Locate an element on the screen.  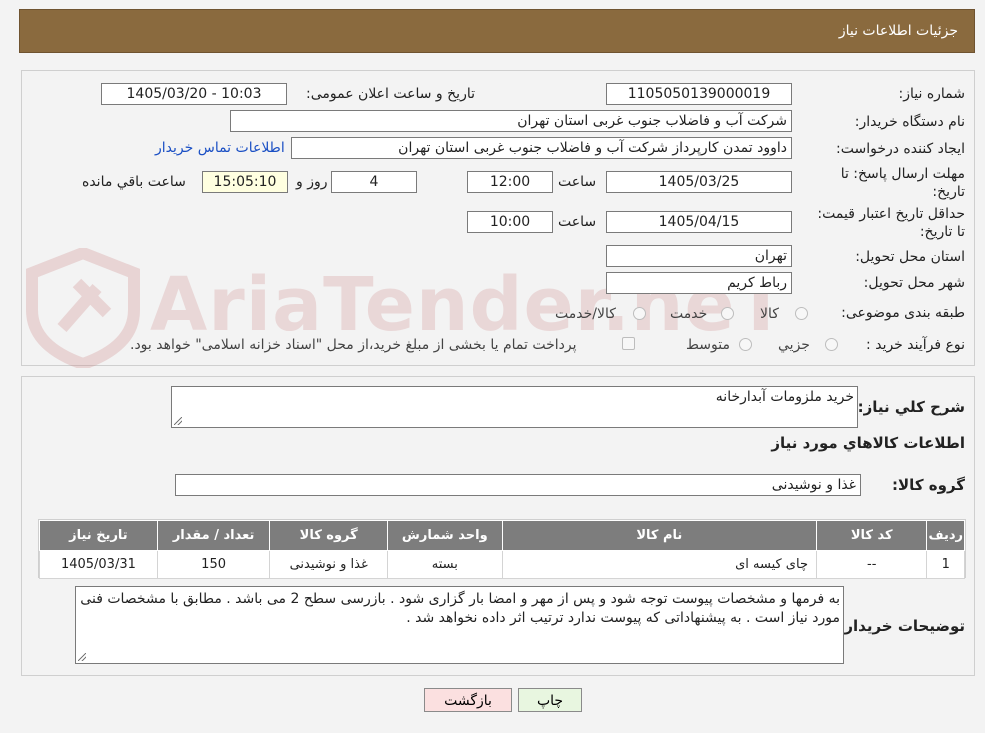
cell-code: -- is located at coordinates (871, 564).